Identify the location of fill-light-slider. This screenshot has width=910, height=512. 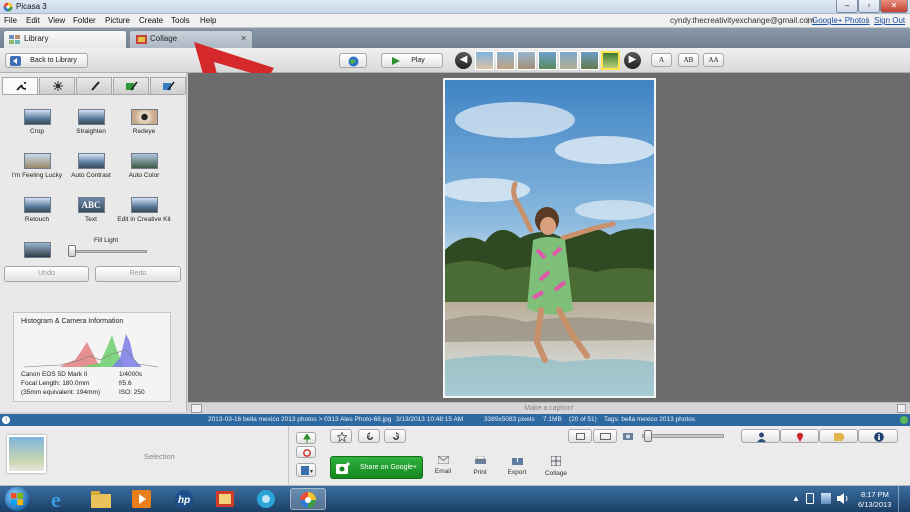
(108, 251).